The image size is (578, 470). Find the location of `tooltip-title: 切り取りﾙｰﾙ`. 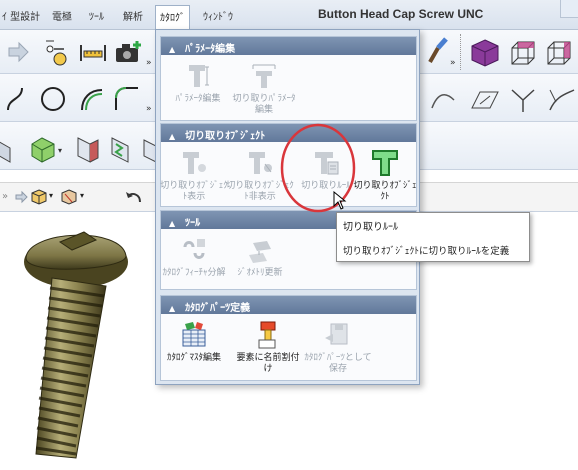

tooltip-title: 切り取りﾙｰﾙ is located at coordinates (370, 227).